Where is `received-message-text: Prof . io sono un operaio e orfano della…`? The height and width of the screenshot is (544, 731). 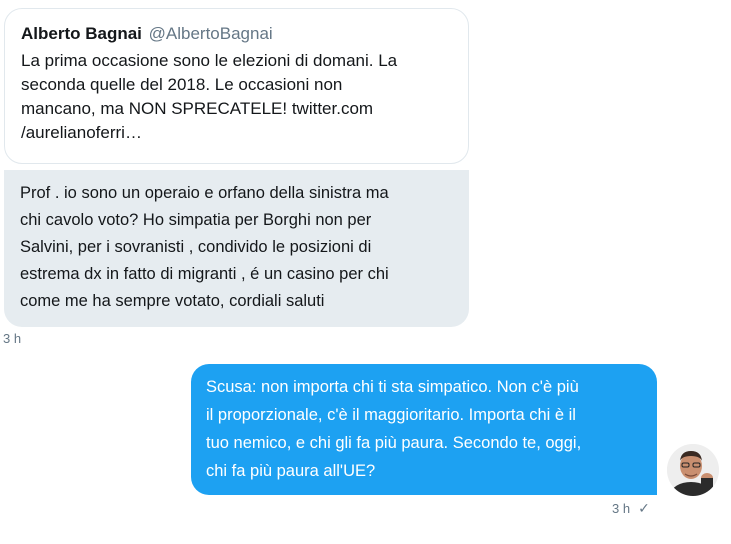 received-message-text: Prof . io sono un operaio e orfano della… is located at coordinates (204, 247).